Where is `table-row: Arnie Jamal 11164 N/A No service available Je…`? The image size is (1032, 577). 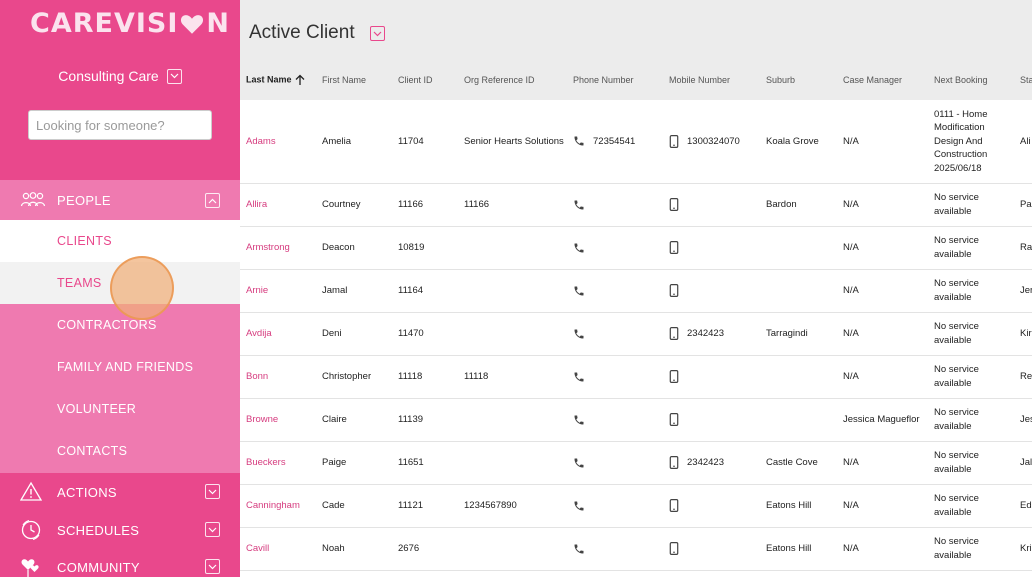
table-row: Arnie Jamal 11164 N/A No service available Je… is located at coordinates (636, 291).